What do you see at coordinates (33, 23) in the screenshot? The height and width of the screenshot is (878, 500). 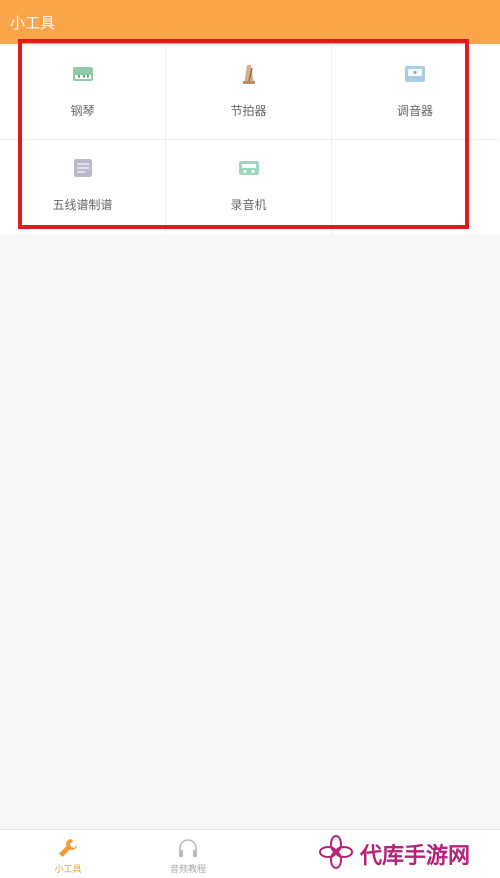 I see `page-title: 小工具` at bounding box center [33, 23].